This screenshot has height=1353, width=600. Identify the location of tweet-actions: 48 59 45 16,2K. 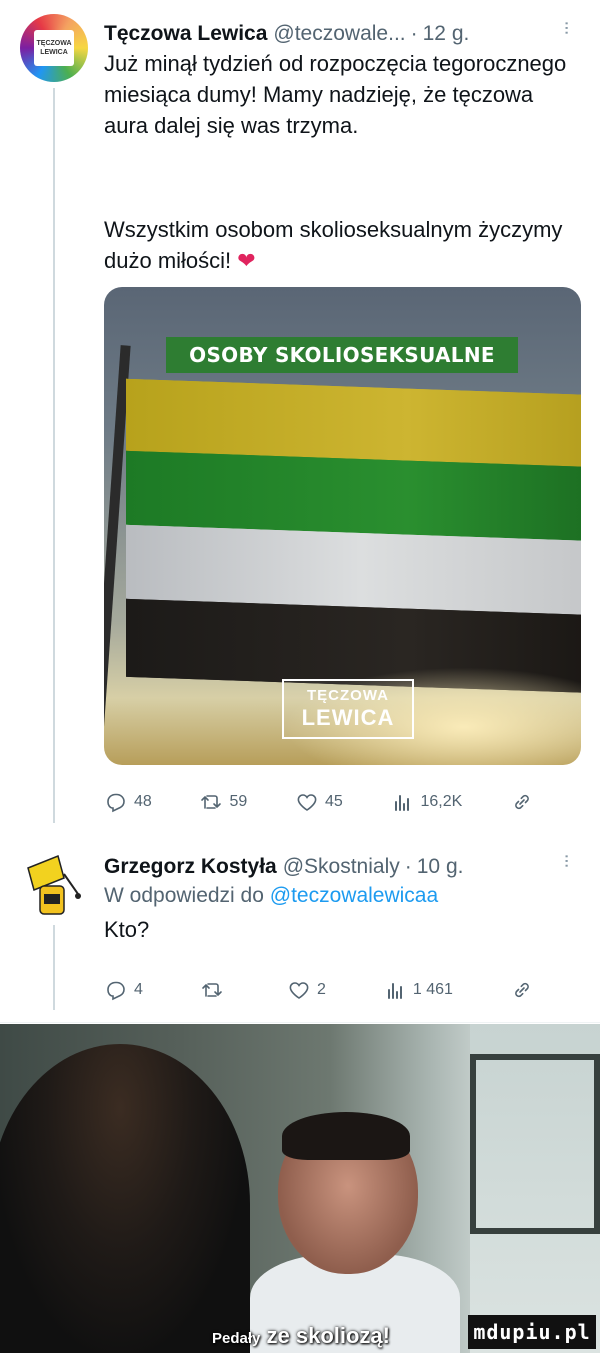
(319, 802).